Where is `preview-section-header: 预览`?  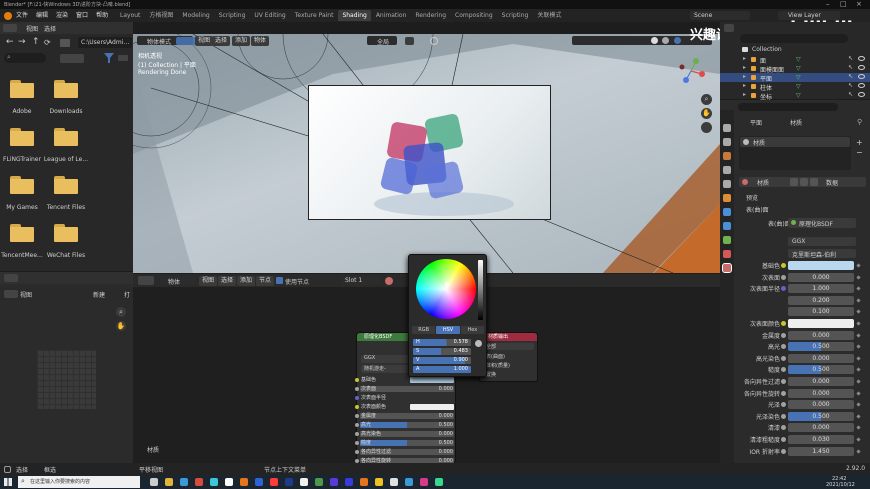
preview-section-header: 预览 is located at coordinates (752, 197).